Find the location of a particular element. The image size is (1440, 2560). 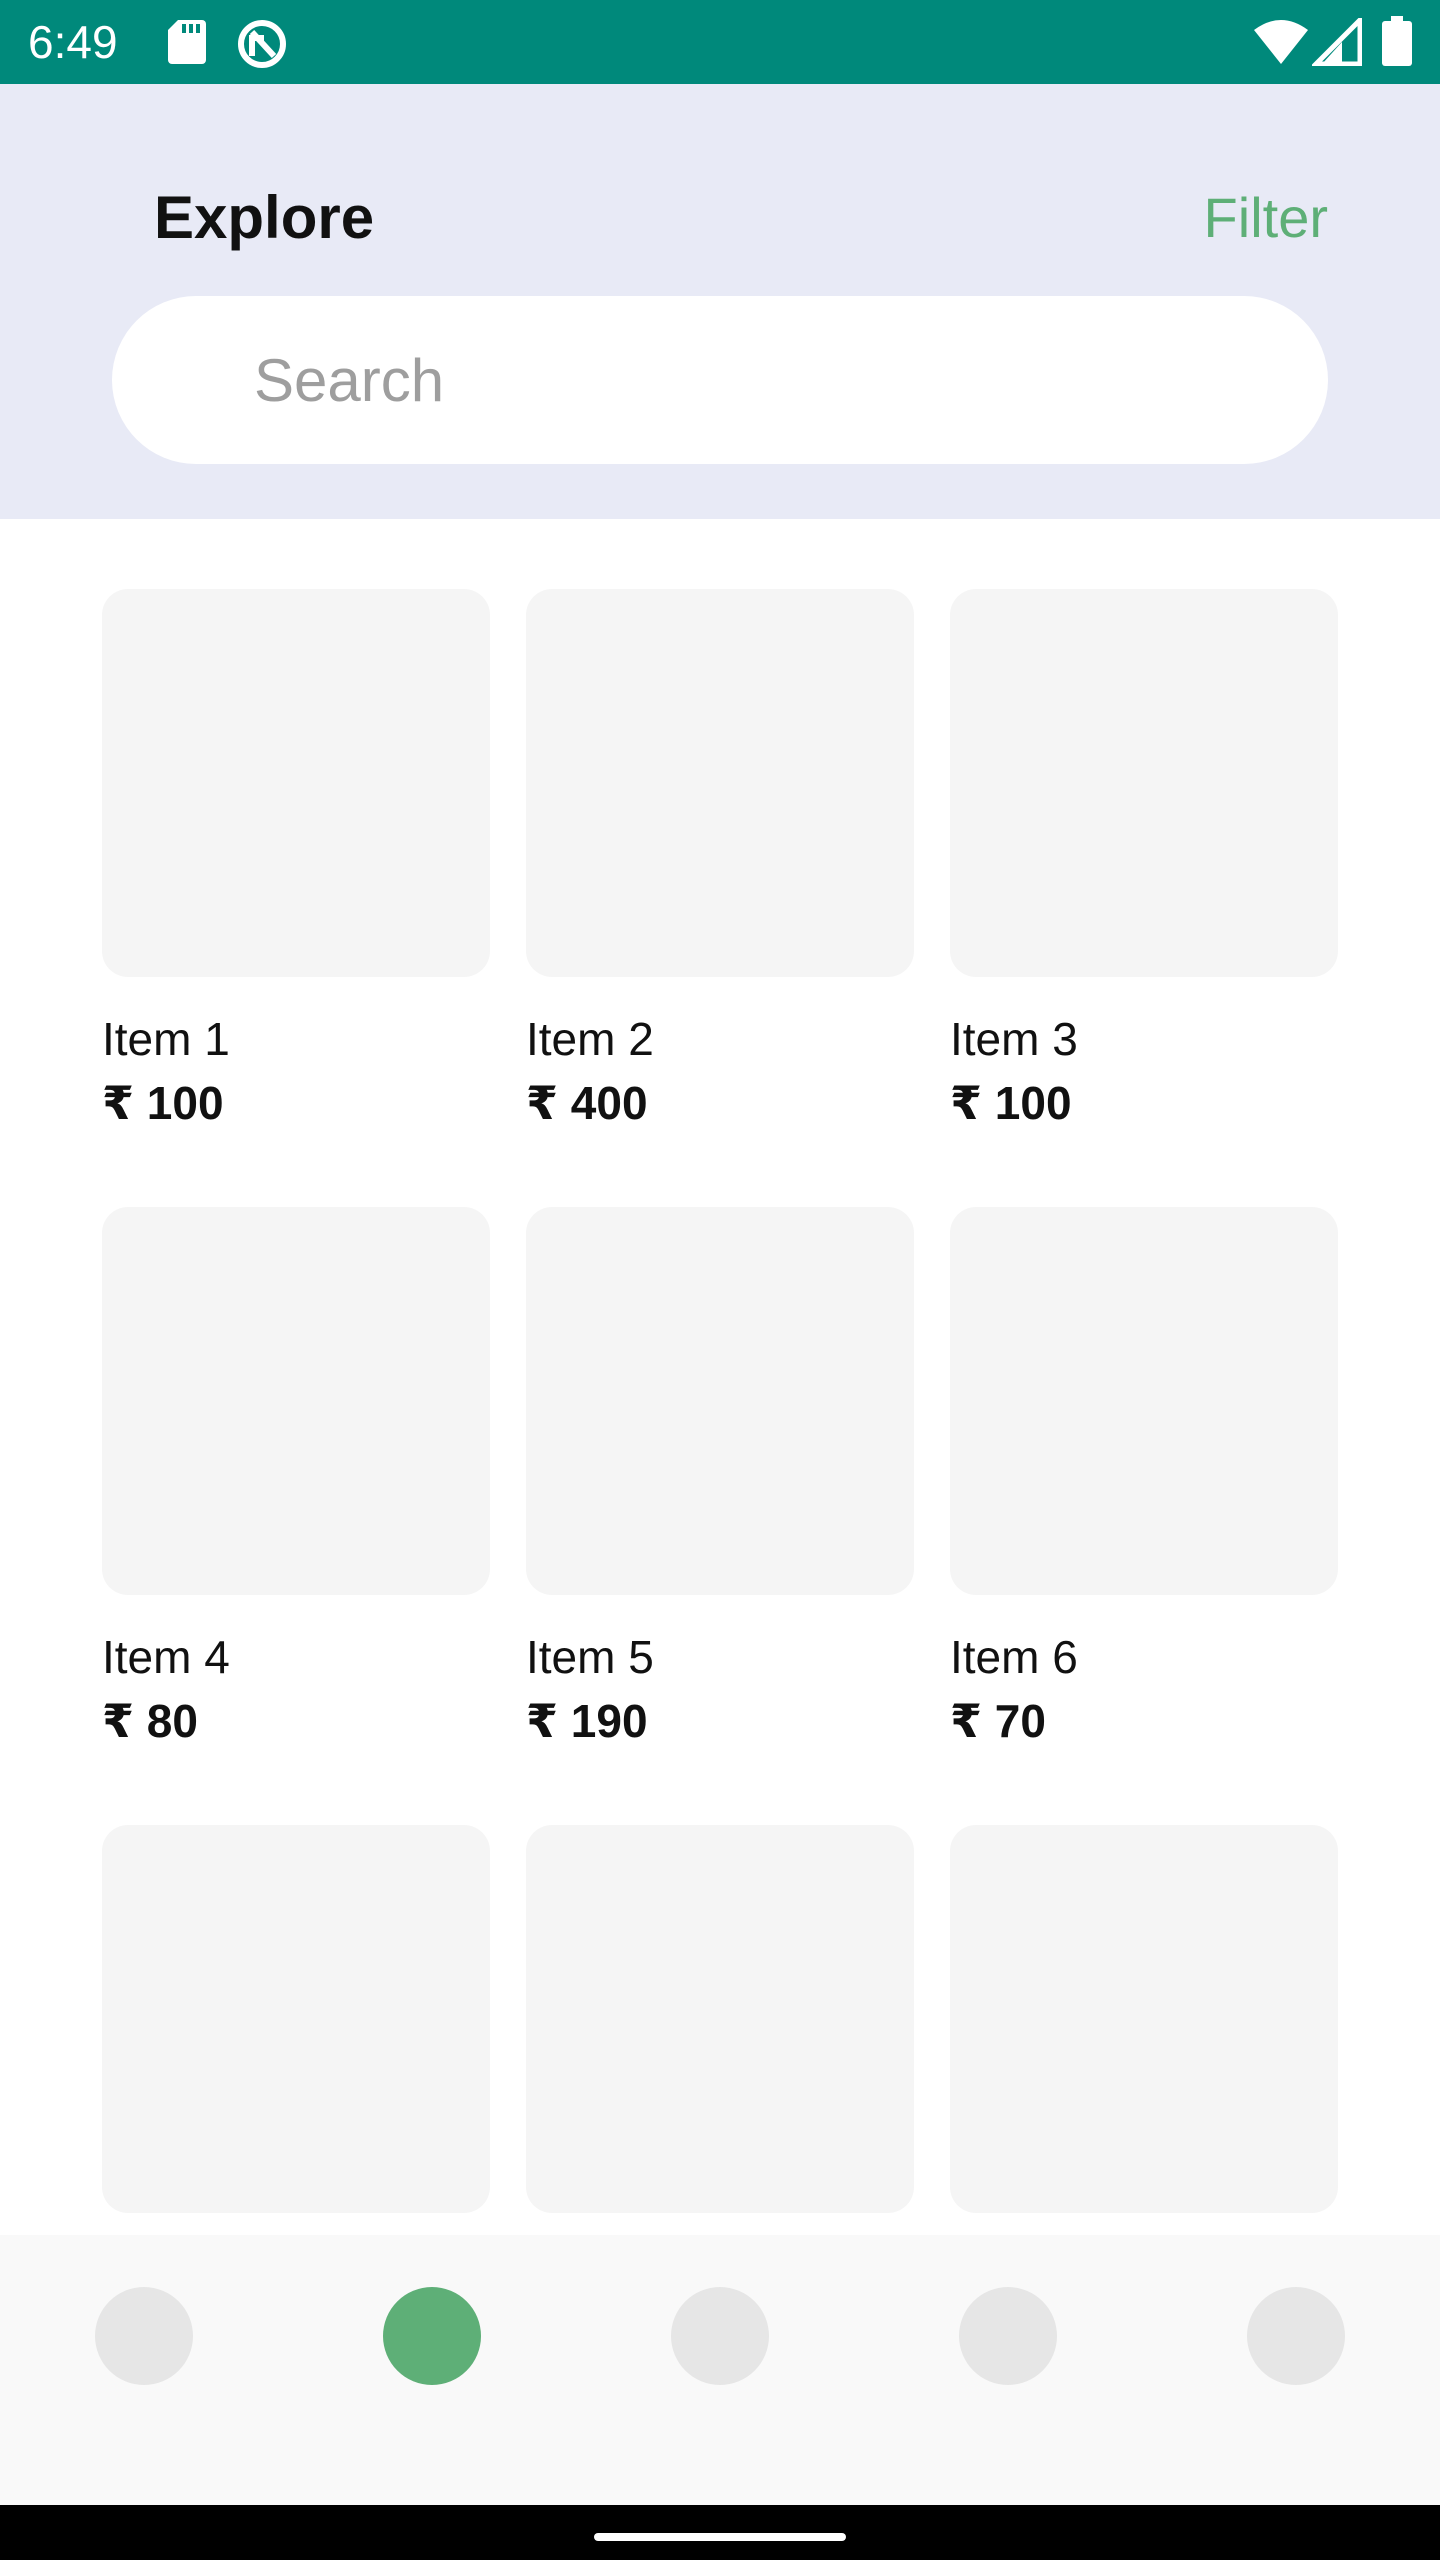

item-name: Item 3 is located at coordinates (1014, 1039).